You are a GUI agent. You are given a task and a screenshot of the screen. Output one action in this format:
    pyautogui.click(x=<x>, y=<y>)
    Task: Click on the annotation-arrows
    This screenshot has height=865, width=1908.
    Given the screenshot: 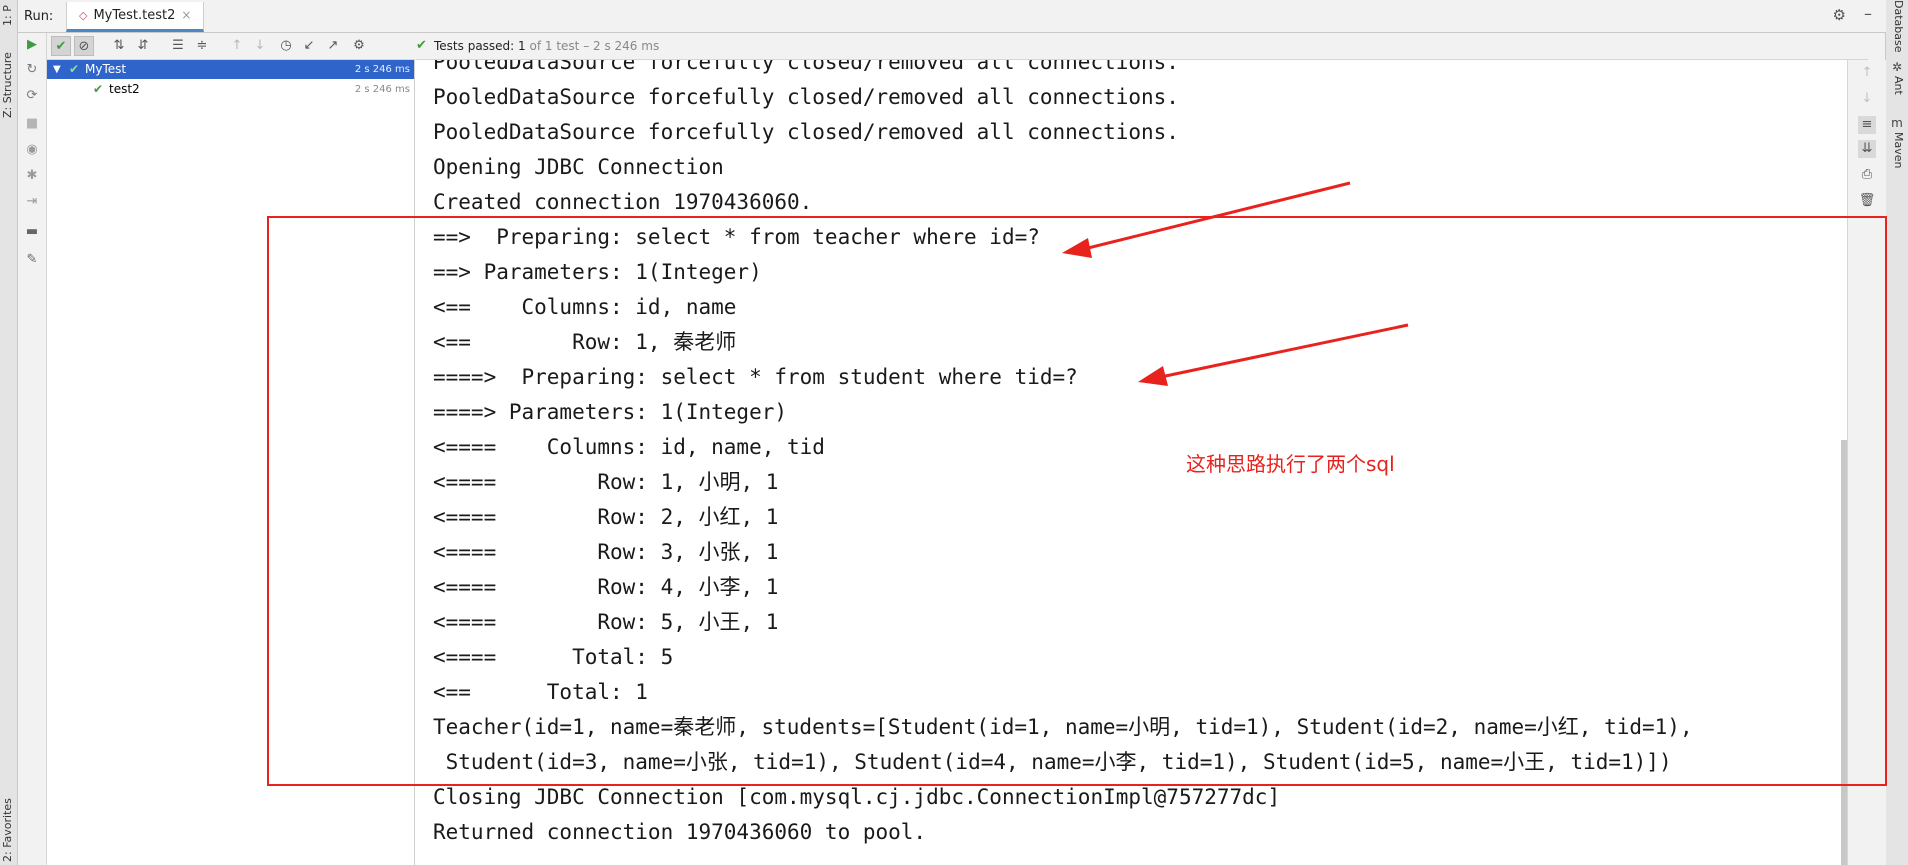 What is the action you would take?
    pyautogui.click(x=1235, y=283)
    